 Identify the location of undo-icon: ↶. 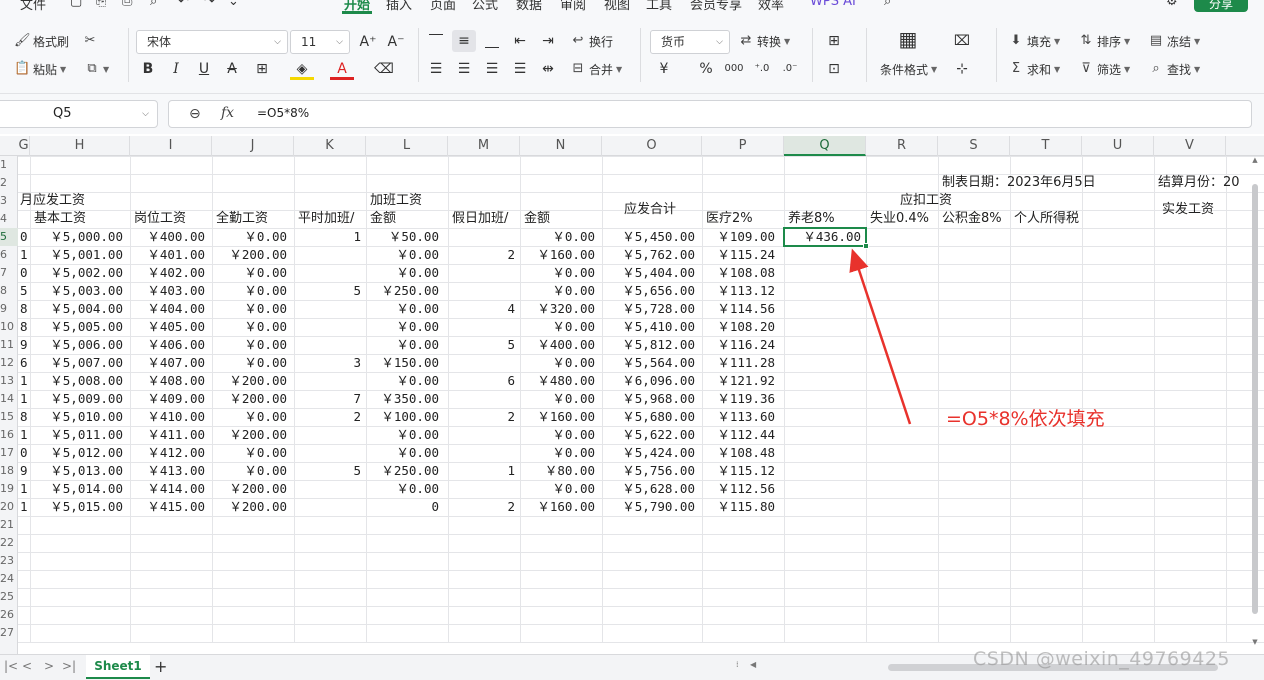
(183, 4).